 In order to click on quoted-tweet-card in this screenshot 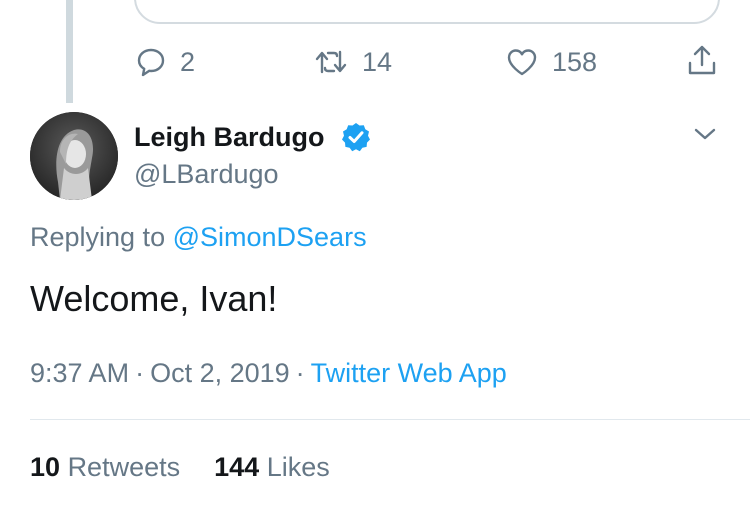, I will do `click(427, 12)`.